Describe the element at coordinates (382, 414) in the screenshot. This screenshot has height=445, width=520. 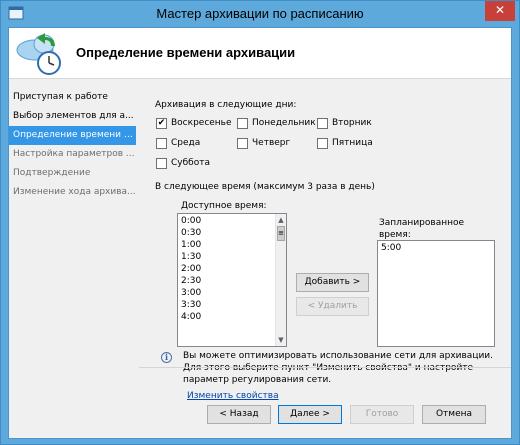
I see `finish-button: Готово` at that location.